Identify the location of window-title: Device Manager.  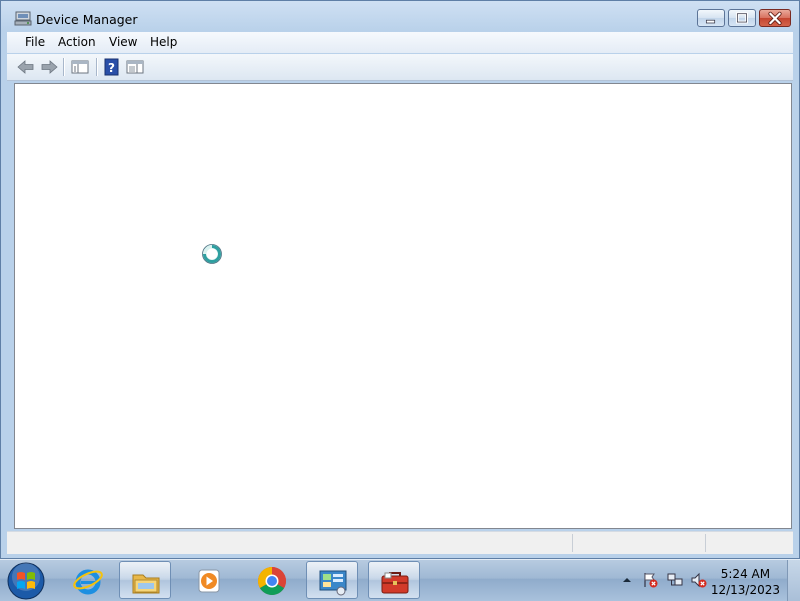
(87, 19).